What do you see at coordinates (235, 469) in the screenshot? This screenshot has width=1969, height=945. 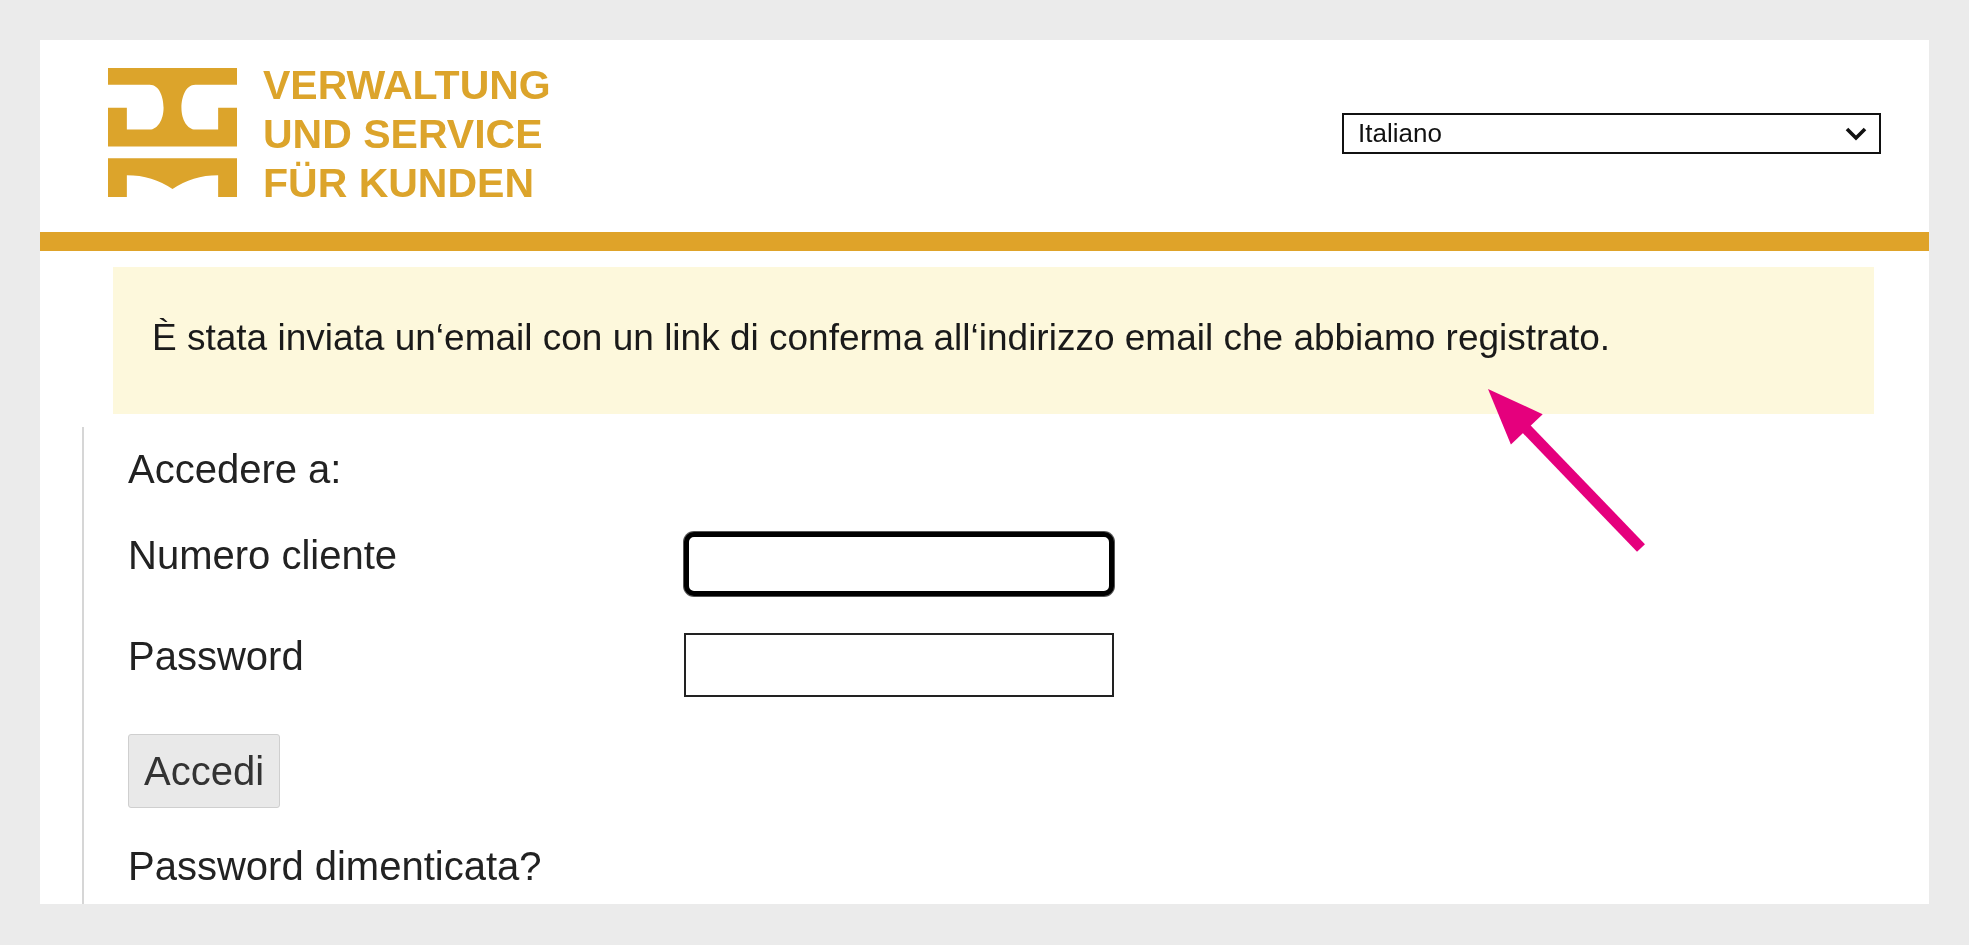 I see `form-heading: Accedere a:` at bounding box center [235, 469].